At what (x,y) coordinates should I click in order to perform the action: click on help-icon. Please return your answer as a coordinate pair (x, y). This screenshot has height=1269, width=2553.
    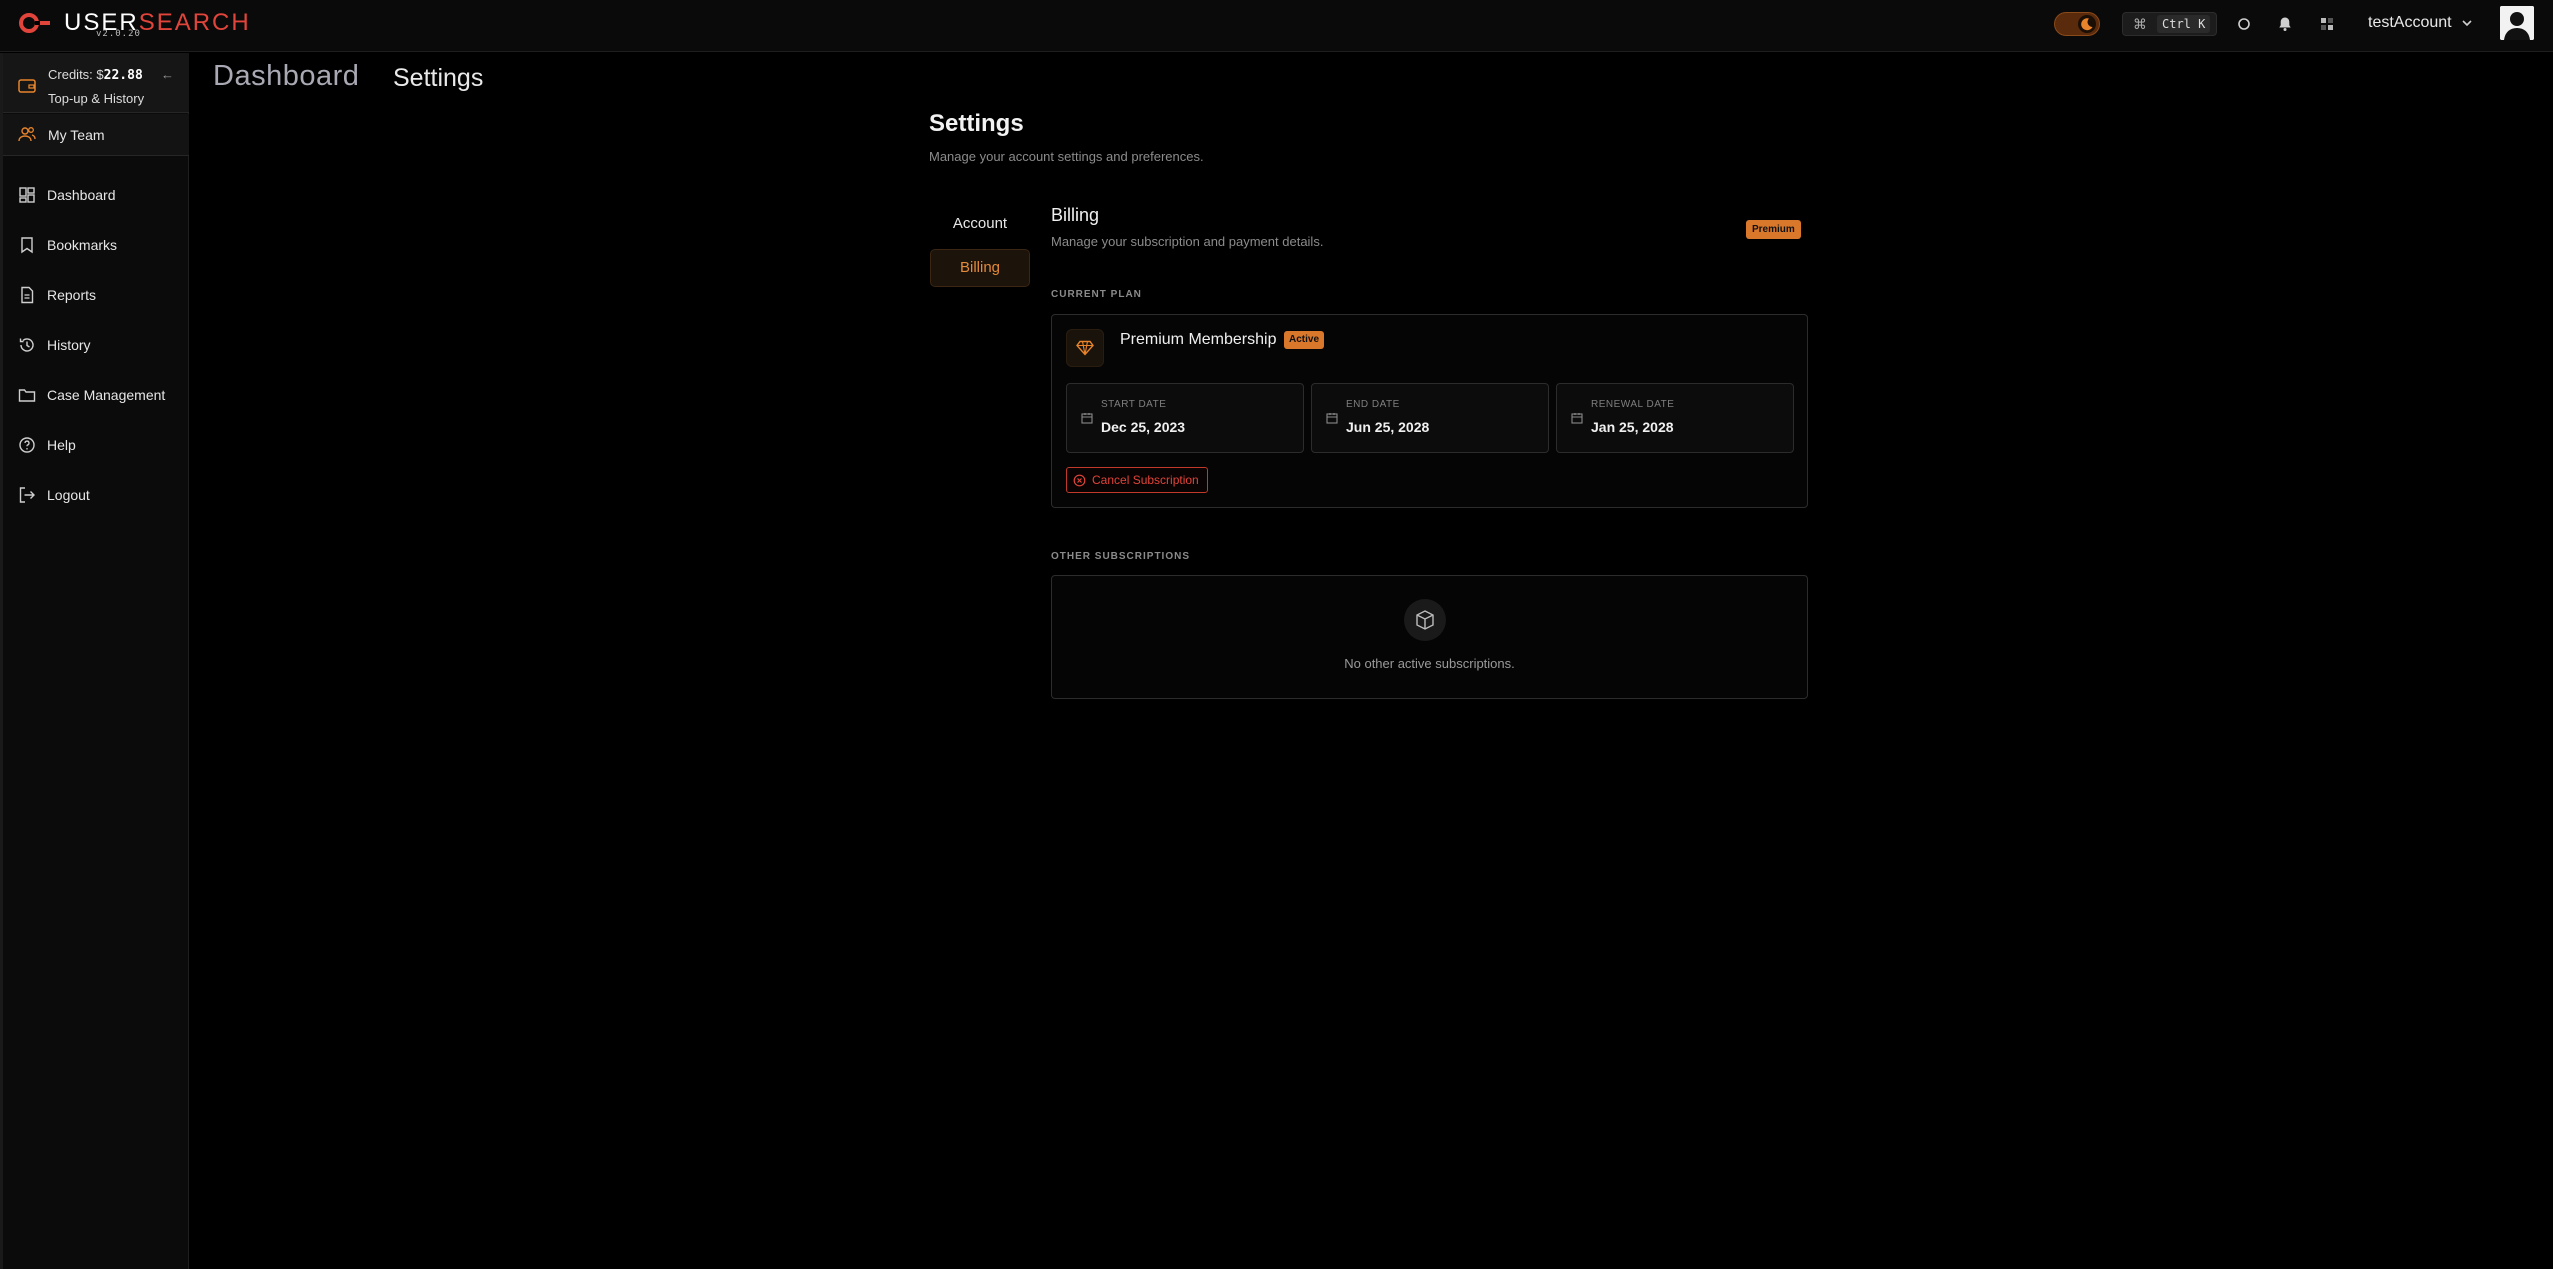
    Looking at the image, I should click on (27, 445).